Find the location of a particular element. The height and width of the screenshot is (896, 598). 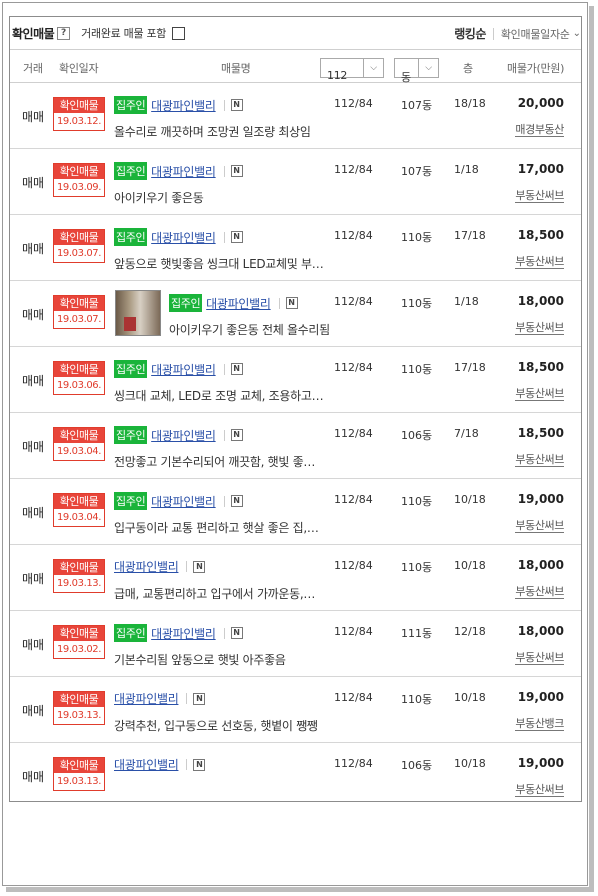

dong-select: 동 ⌵ is located at coordinates (416, 71).